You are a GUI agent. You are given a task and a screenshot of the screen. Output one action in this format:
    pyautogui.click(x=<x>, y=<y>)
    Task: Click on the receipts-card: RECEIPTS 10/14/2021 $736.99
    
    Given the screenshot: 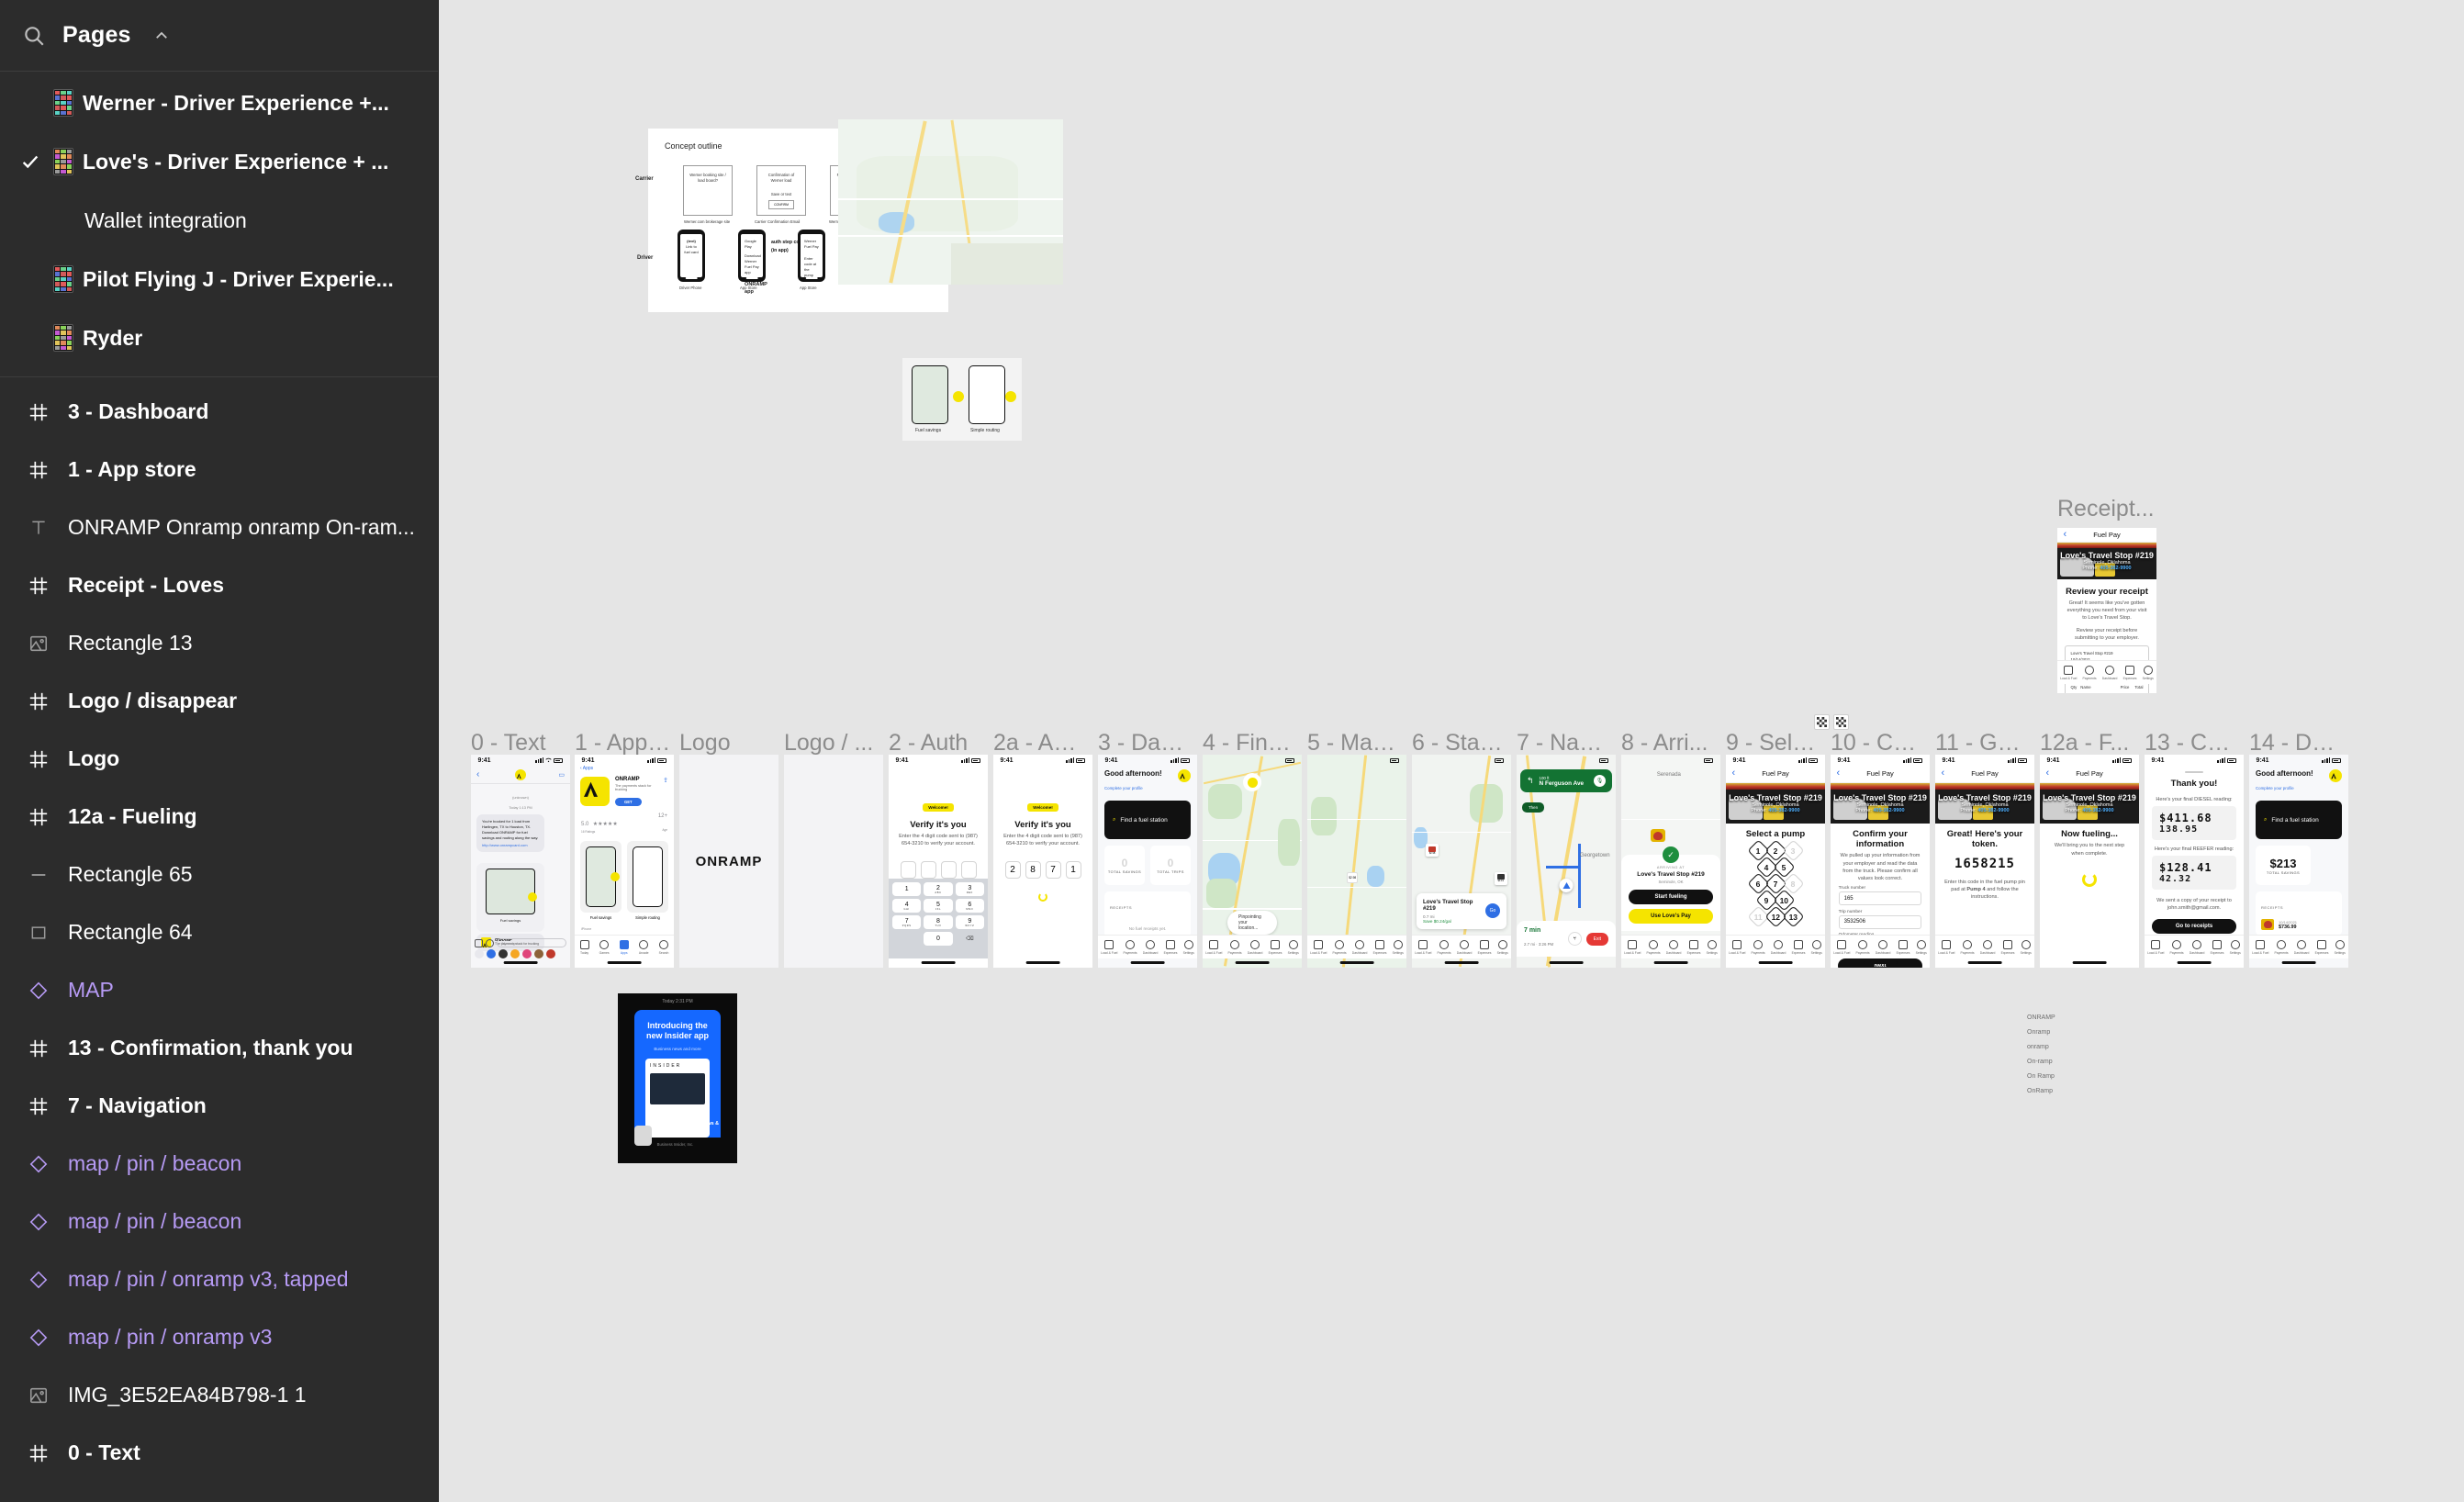 What is the action you would take?
    pyautogui.click(x=2299, y=913)
    